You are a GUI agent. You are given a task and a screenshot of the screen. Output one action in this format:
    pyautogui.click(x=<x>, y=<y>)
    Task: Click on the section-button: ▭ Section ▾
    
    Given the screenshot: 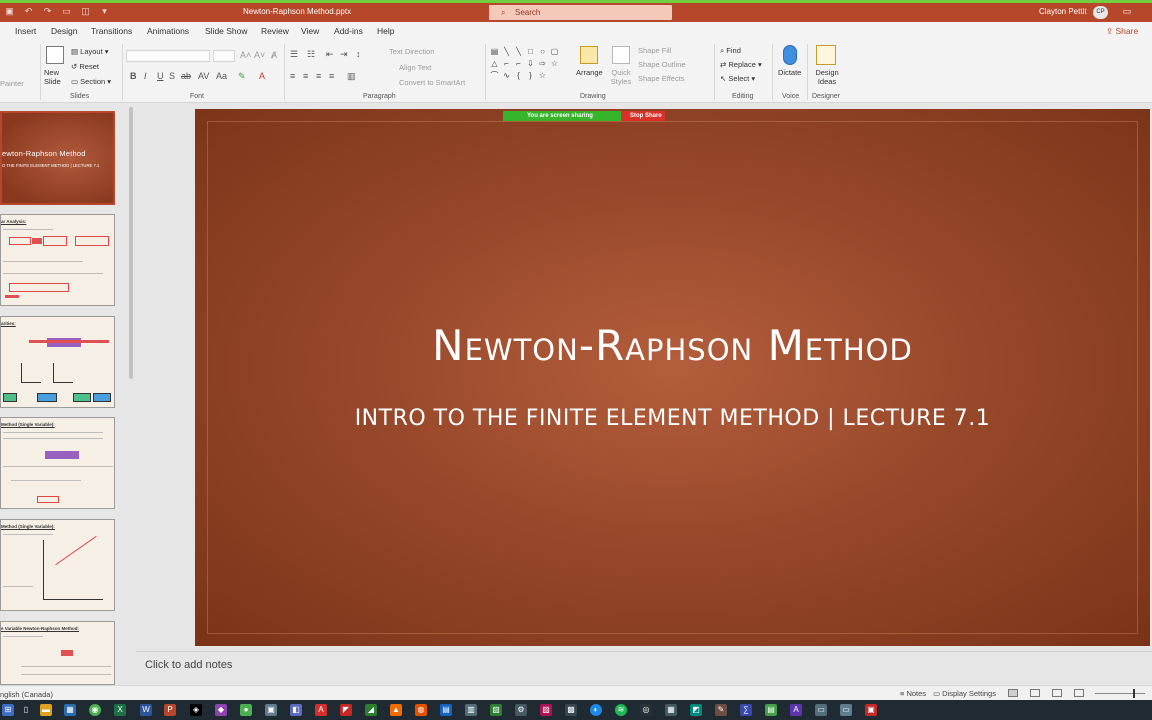 What is the action you would take?
    pyautogui.click(x=91, y=81)
    